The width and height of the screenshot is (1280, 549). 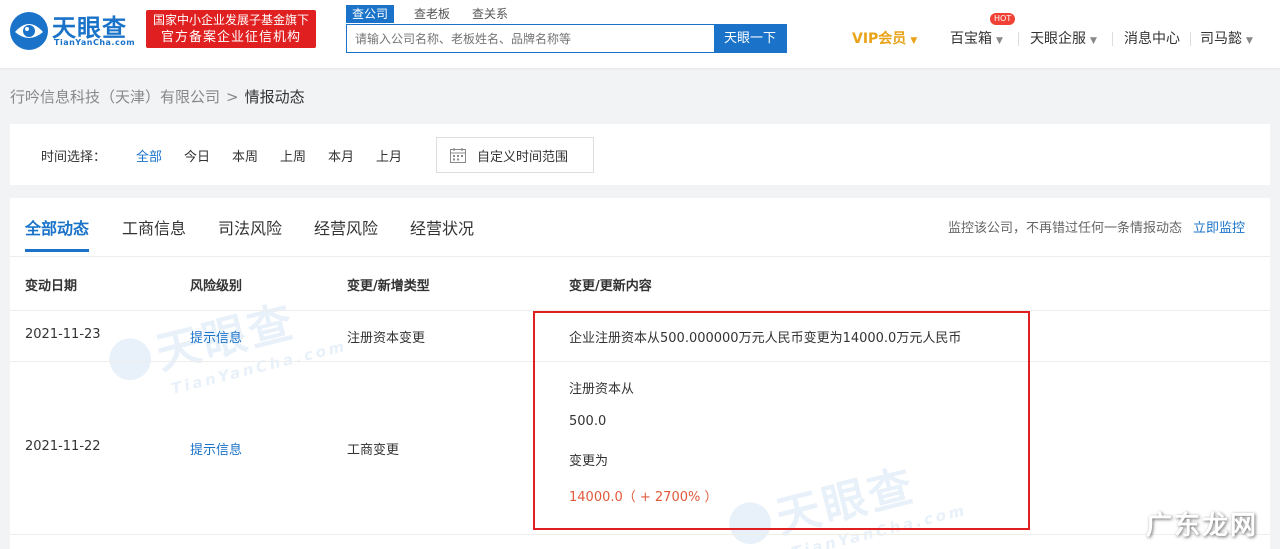 What do you see at coordinates (432, 14) in the screenshot?
I see `search-tab-boss: 查老板` at bounding box center [432, 14].